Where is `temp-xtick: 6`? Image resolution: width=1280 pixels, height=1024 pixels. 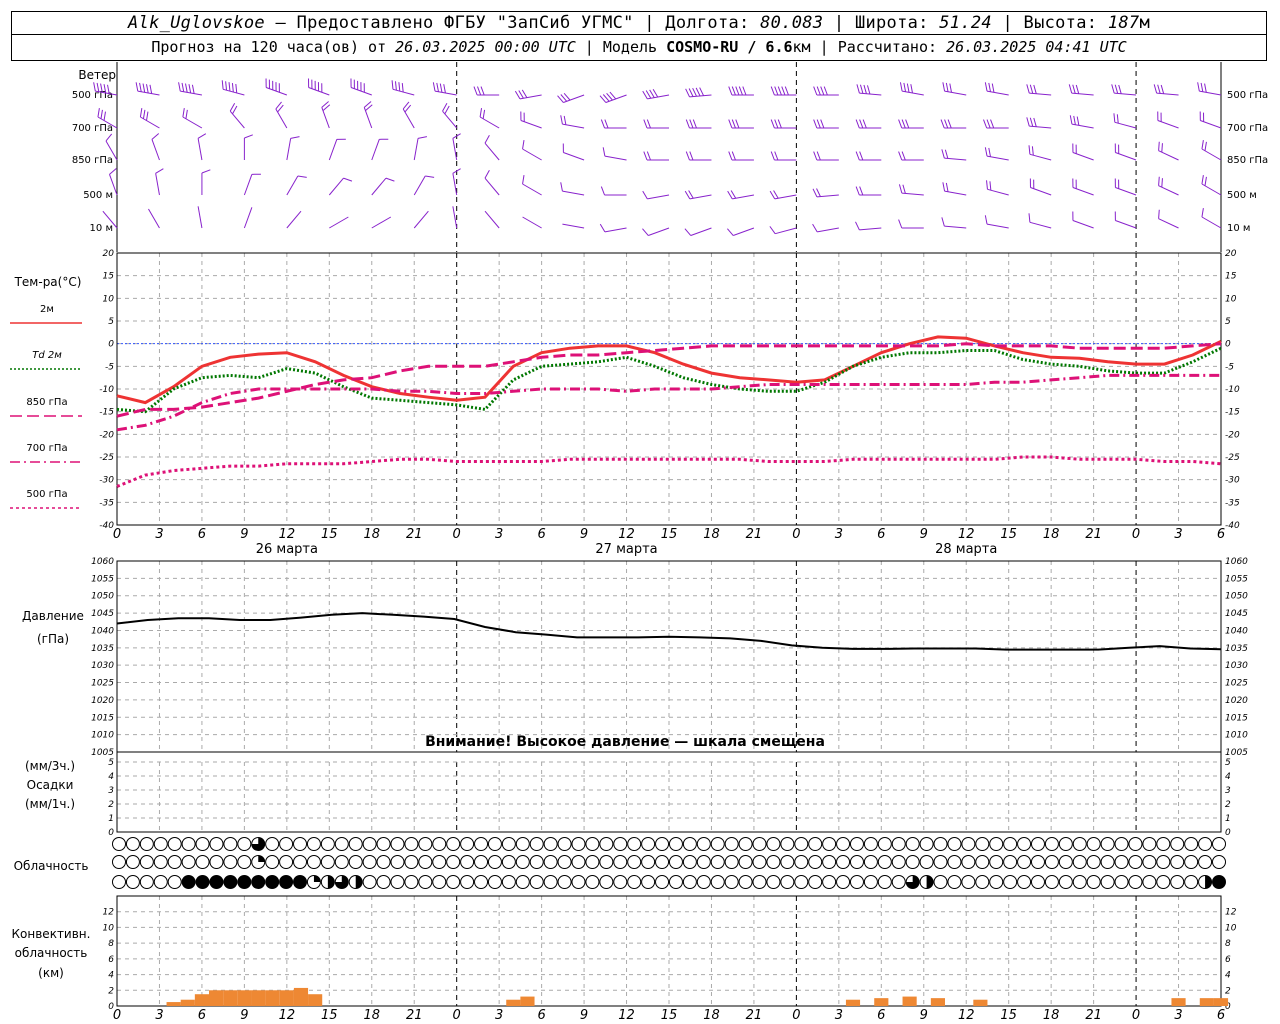
temp-xtick: 6 is located at coordinates (881, 534).